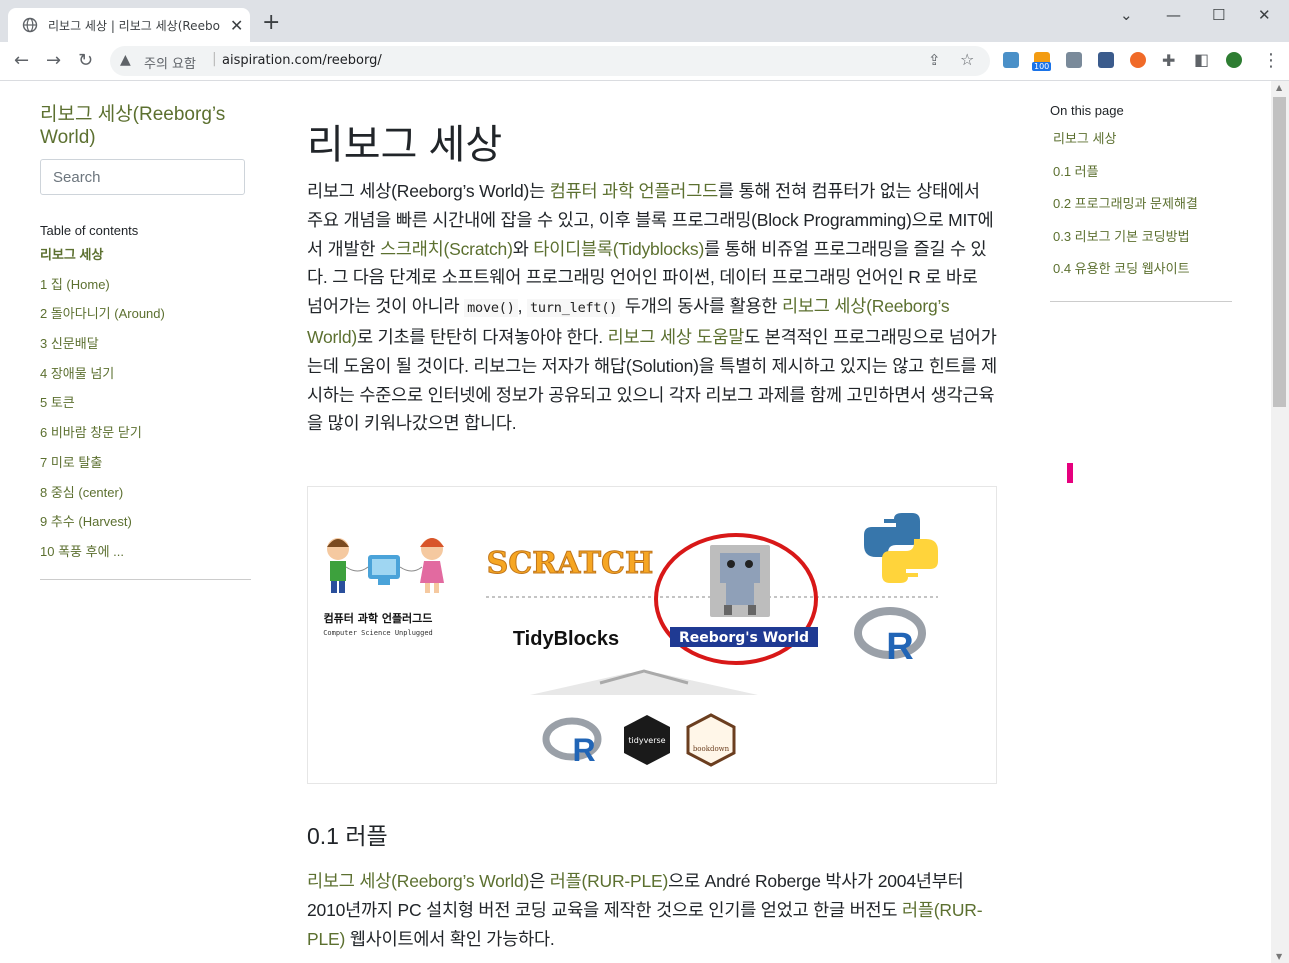  I want to click on rss-extension-icon: 100, so click(1042, 61).